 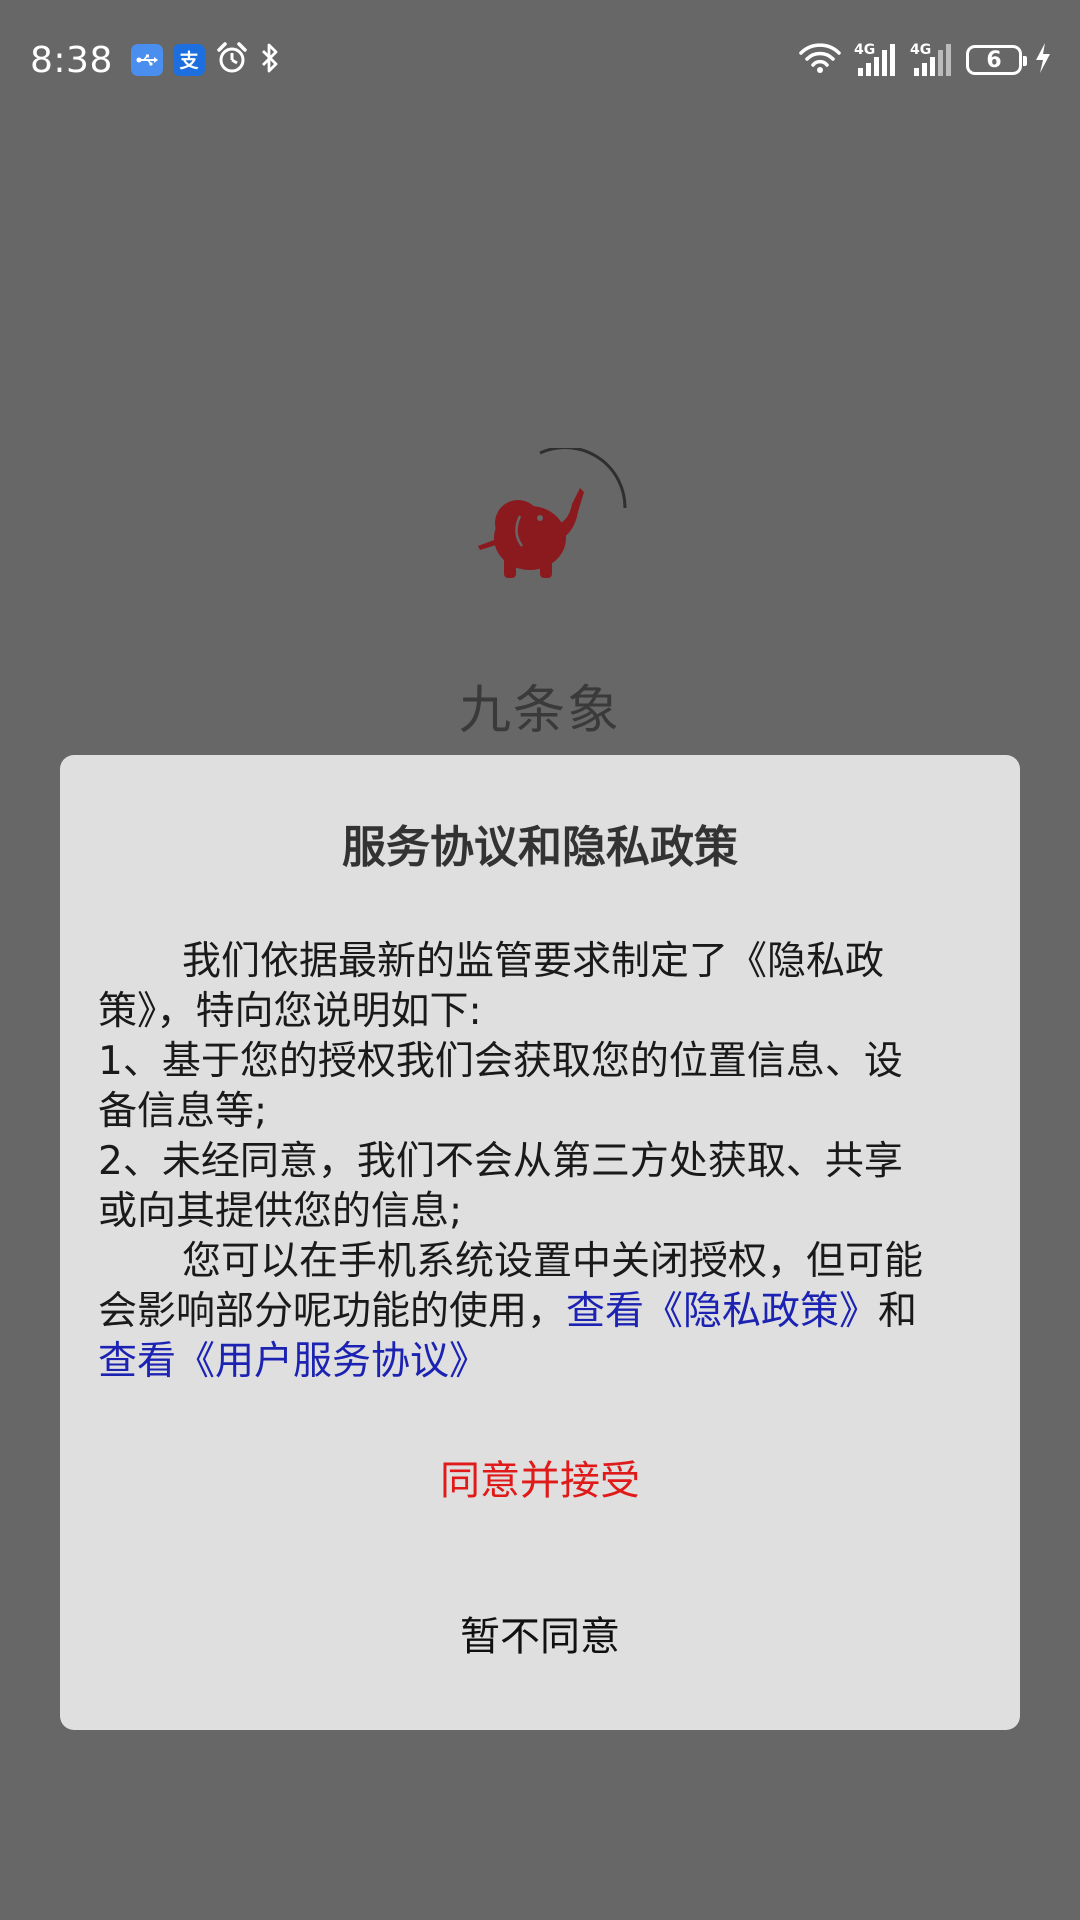 I want to click on message-line: 1、基于您的授权我们会获取您的位置信息、设, so click(x=573, y=1062).